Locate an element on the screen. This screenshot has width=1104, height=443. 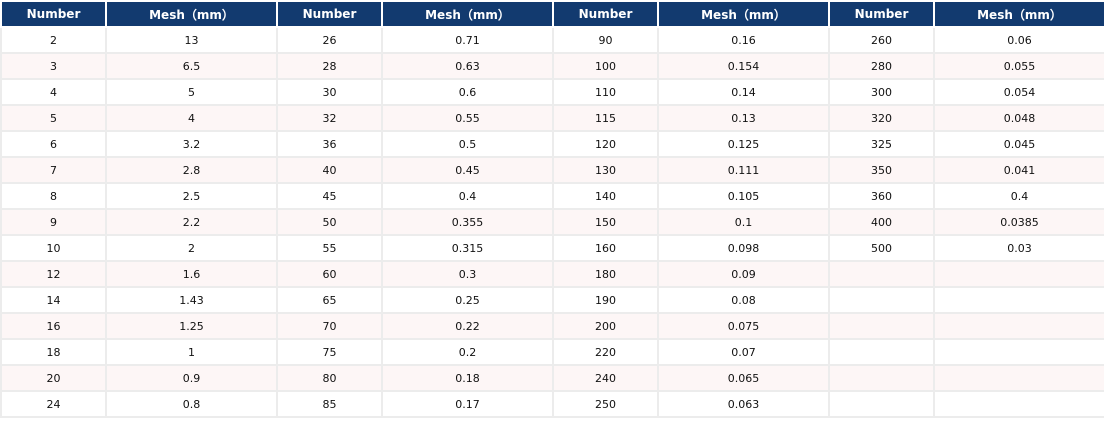
number-cell: 50 is located at coordinates (329, 222).